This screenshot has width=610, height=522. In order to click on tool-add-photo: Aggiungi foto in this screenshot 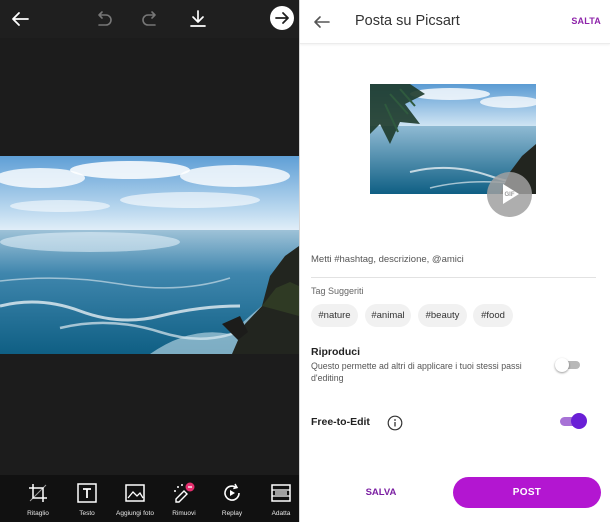, I will do `click(135, 498)`.